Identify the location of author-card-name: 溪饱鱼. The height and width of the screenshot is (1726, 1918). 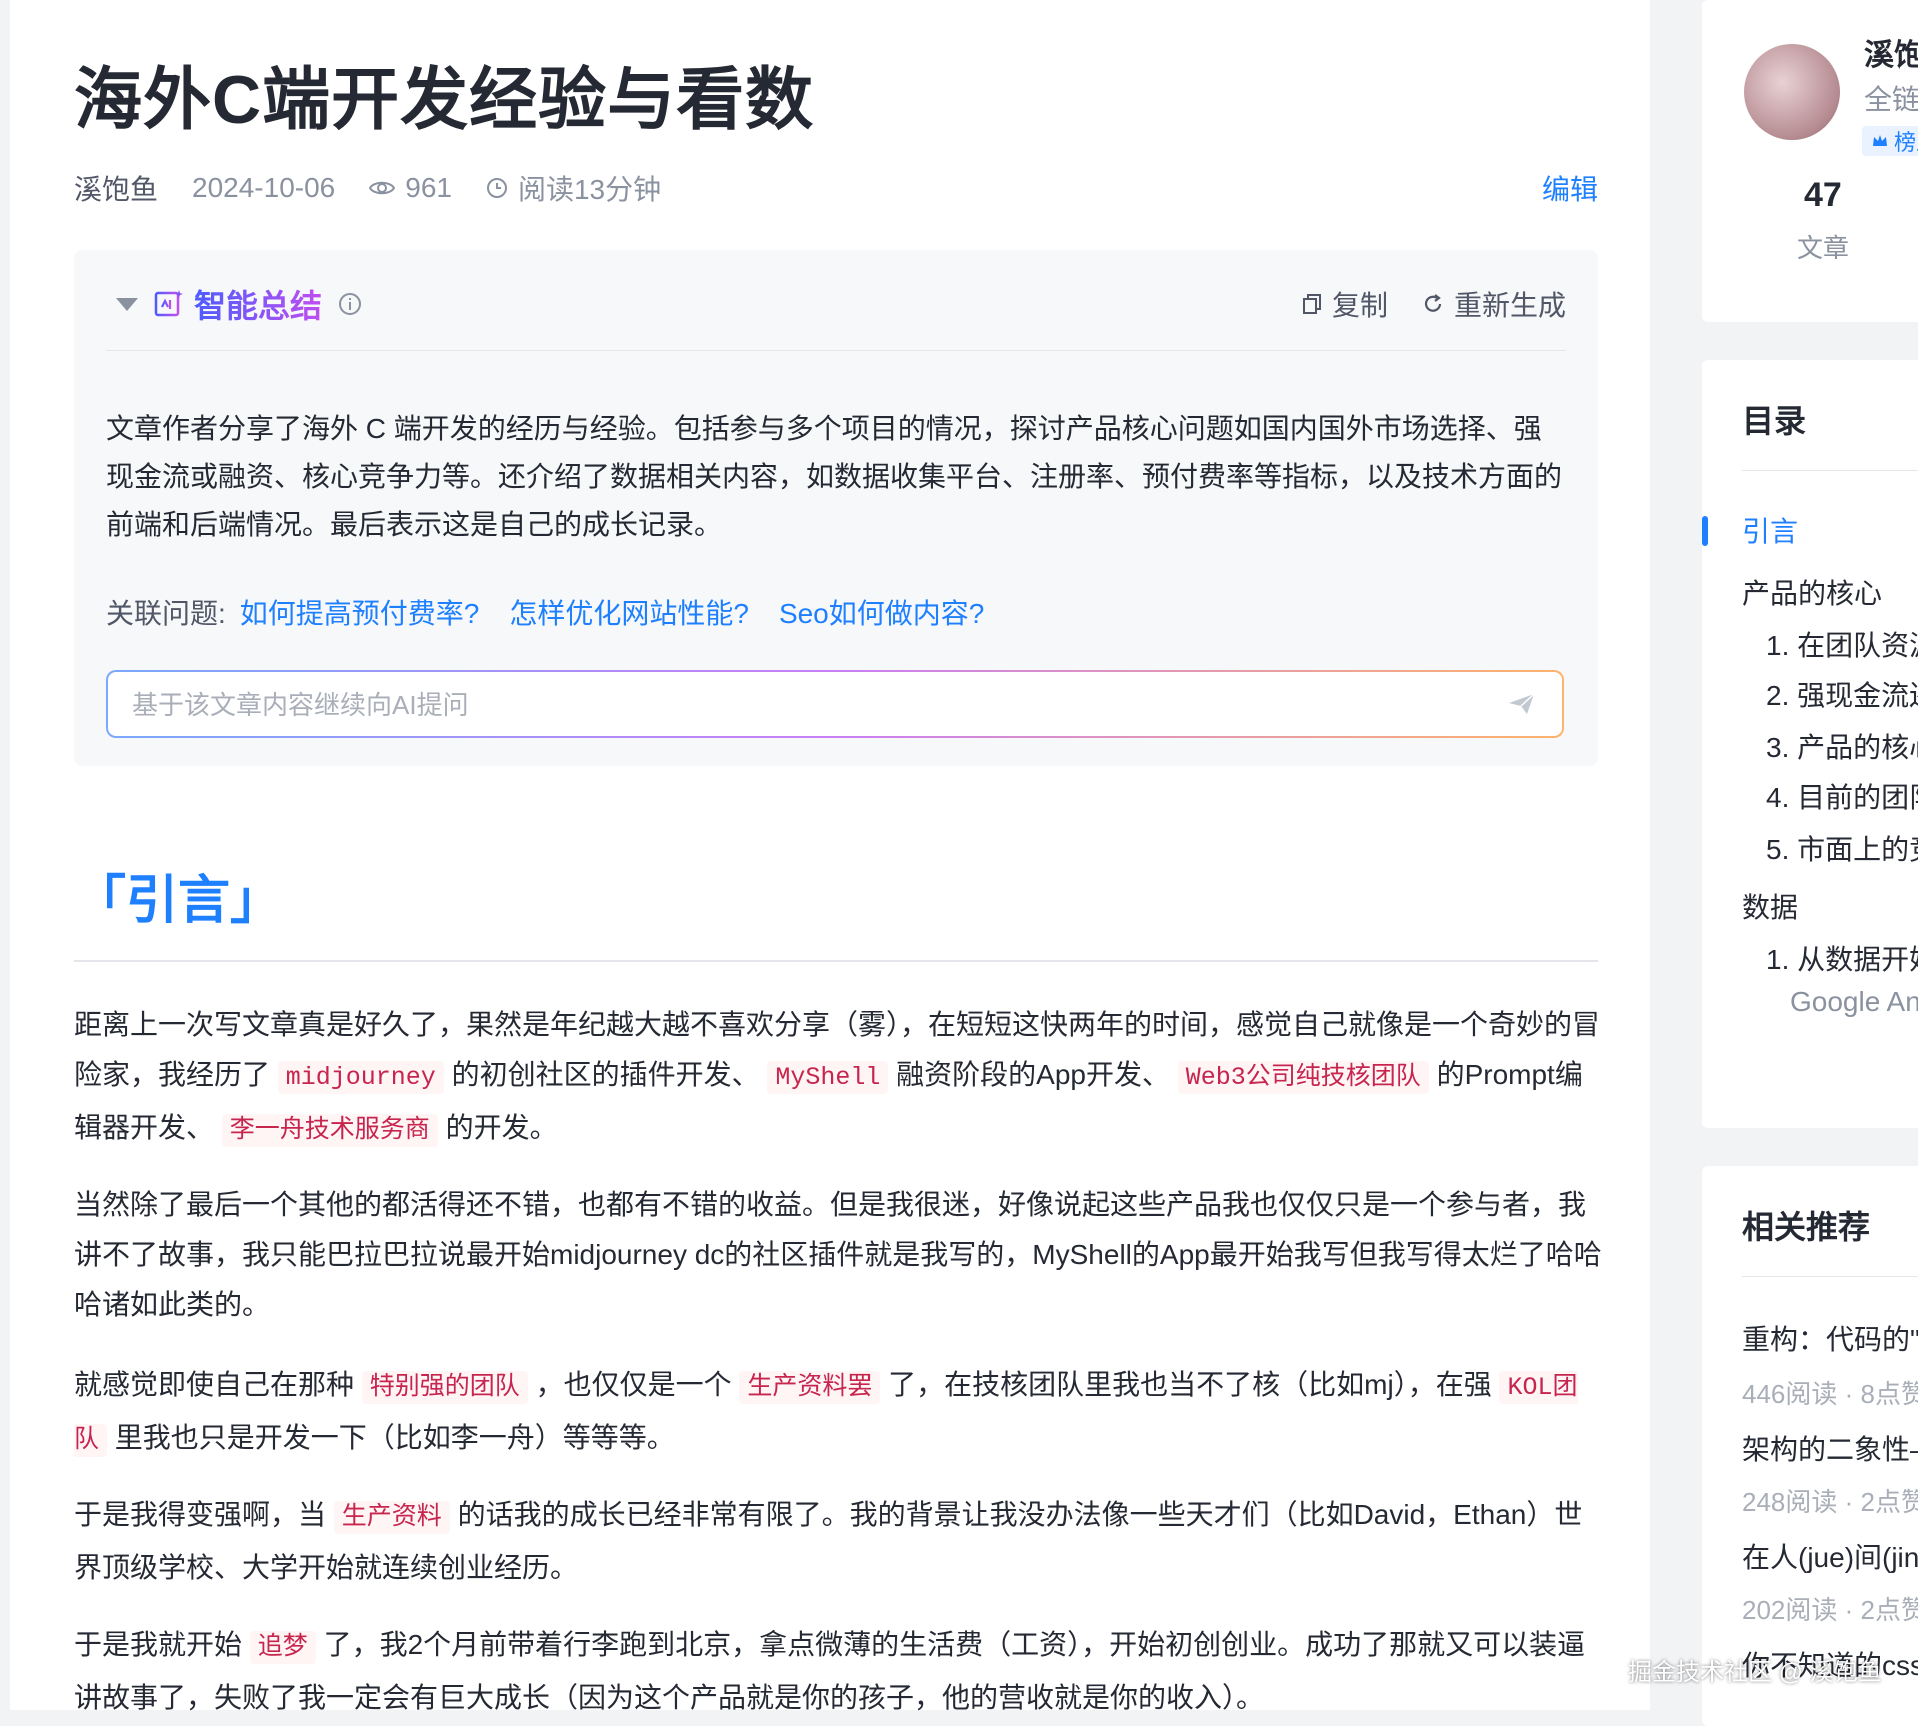
(1891, 52).